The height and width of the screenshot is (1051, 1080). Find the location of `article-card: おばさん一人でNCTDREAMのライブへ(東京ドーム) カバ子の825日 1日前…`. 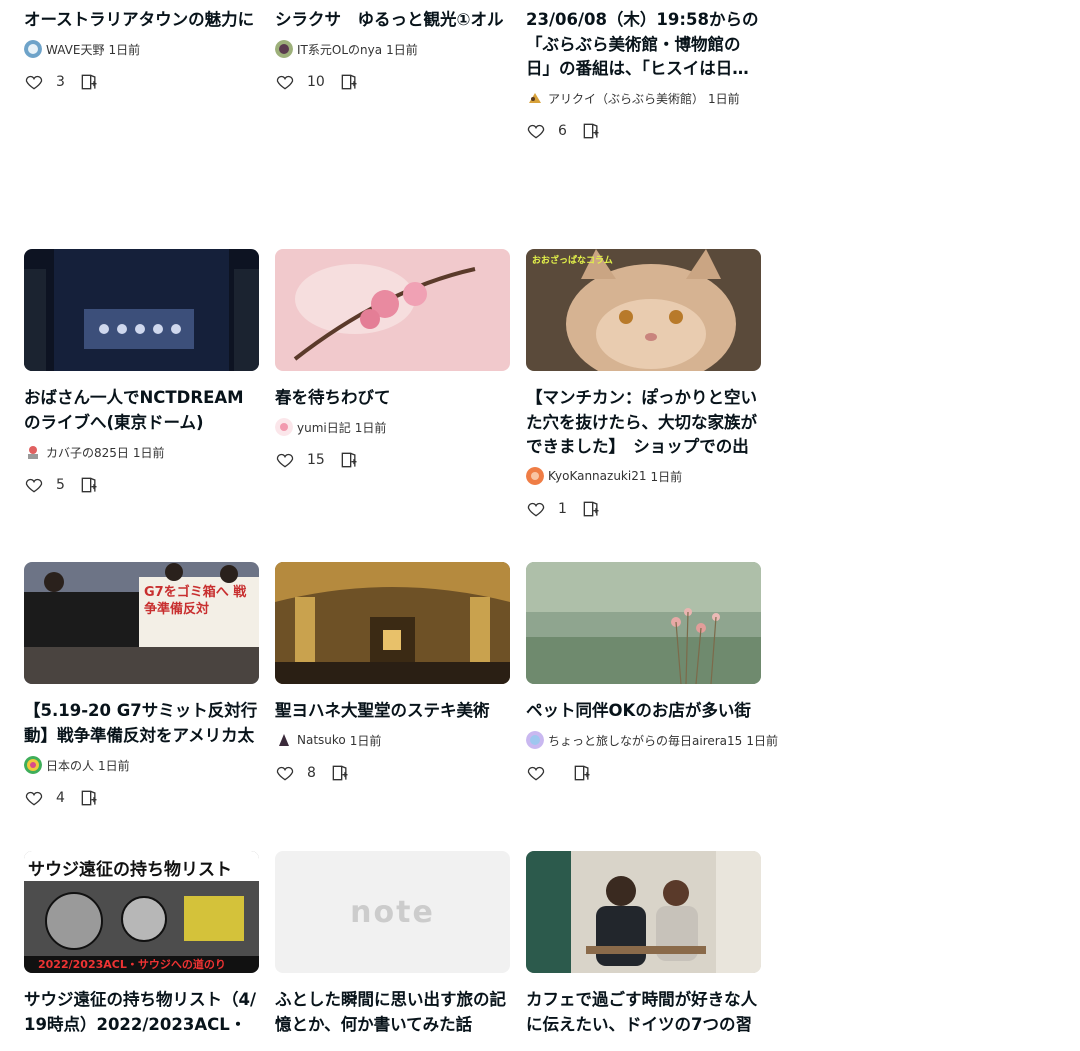

article-card: おばさん一人でNCTDREAMのライブへ(東京ドーム) カバ子の825日 1日前… is located at coordinates (141, 405).